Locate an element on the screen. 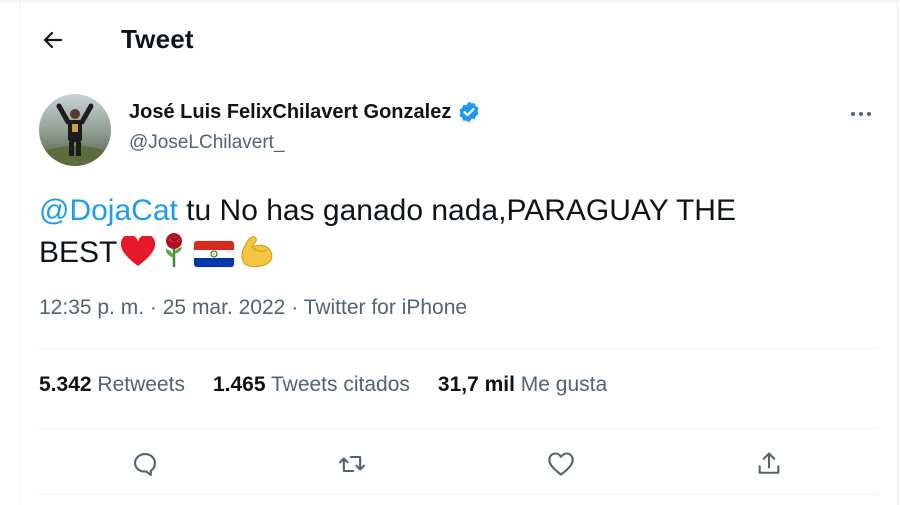 The width and height of the screenshot is (900, 505). tweet-source: Twitter for iPhone is located at coordinates (385, 307).